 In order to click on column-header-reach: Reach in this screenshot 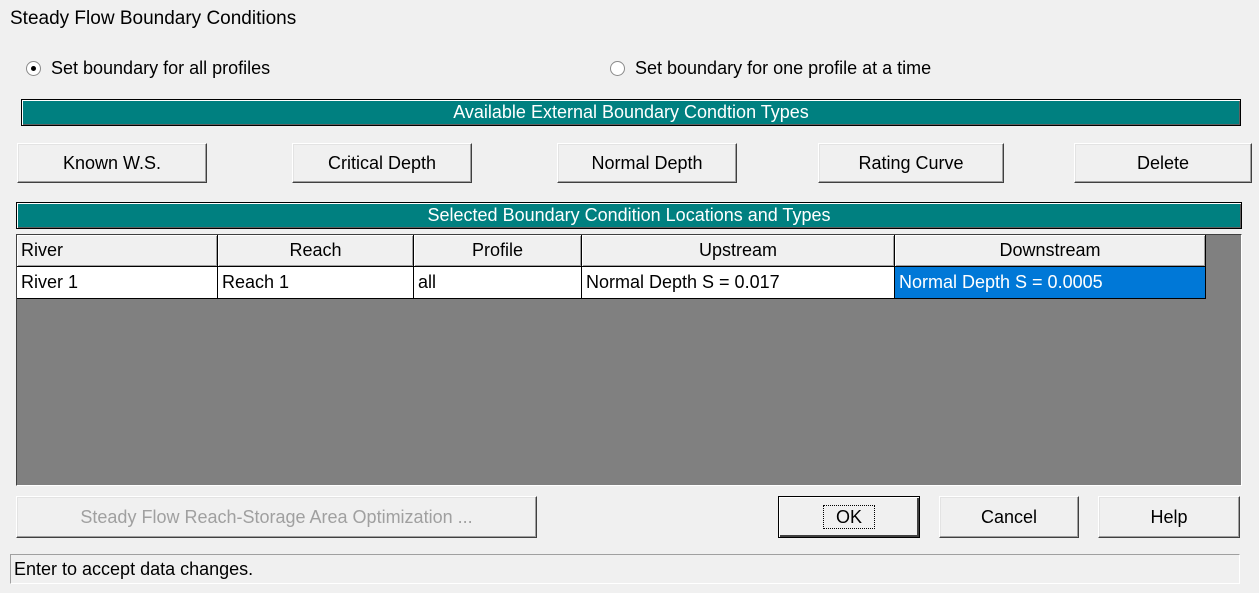, I will do `click(316, 251)`.